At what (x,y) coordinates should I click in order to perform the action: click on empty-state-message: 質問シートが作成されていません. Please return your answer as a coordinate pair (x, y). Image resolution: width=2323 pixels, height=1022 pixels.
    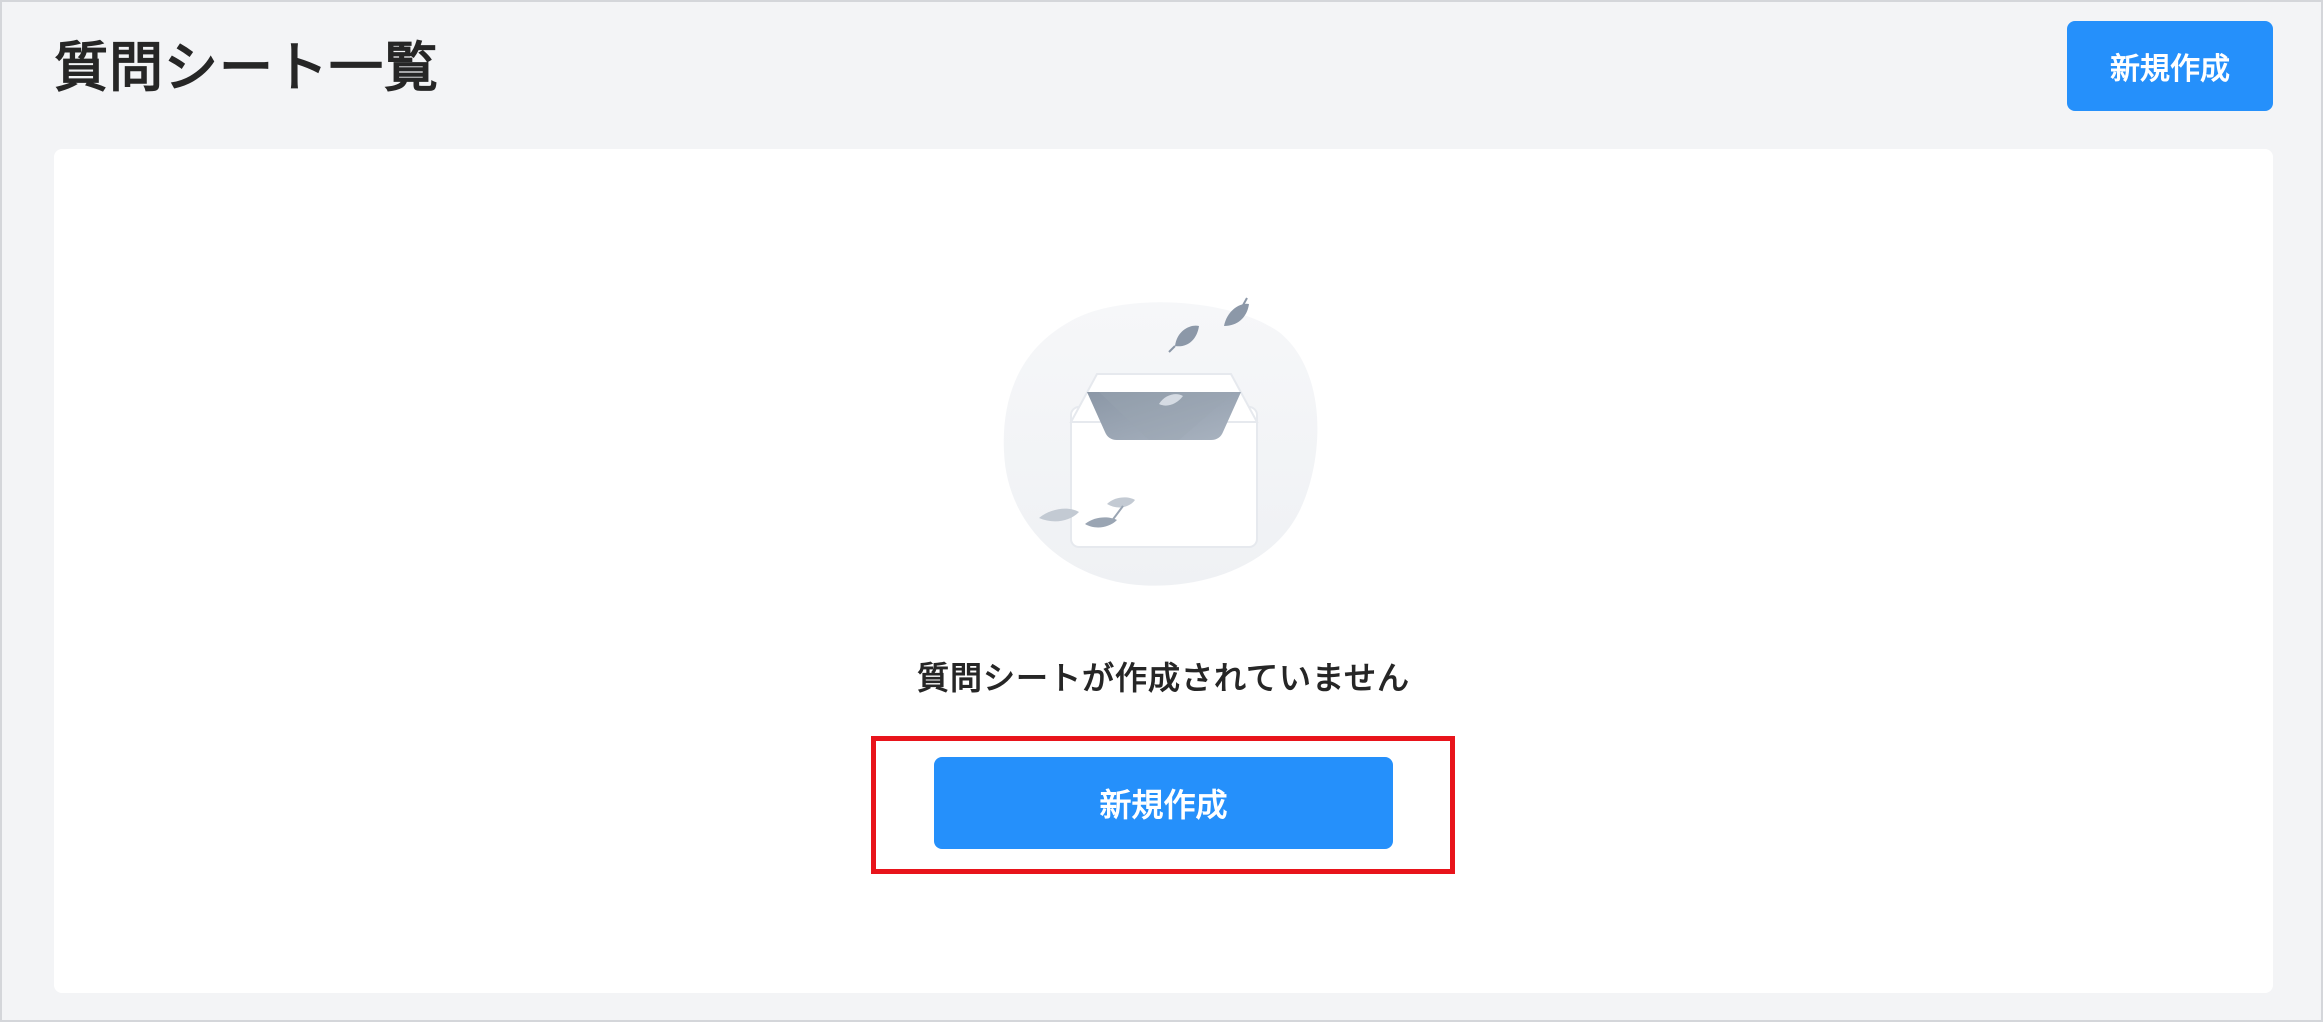
    Looking at the image, I should click on (1163, 678).